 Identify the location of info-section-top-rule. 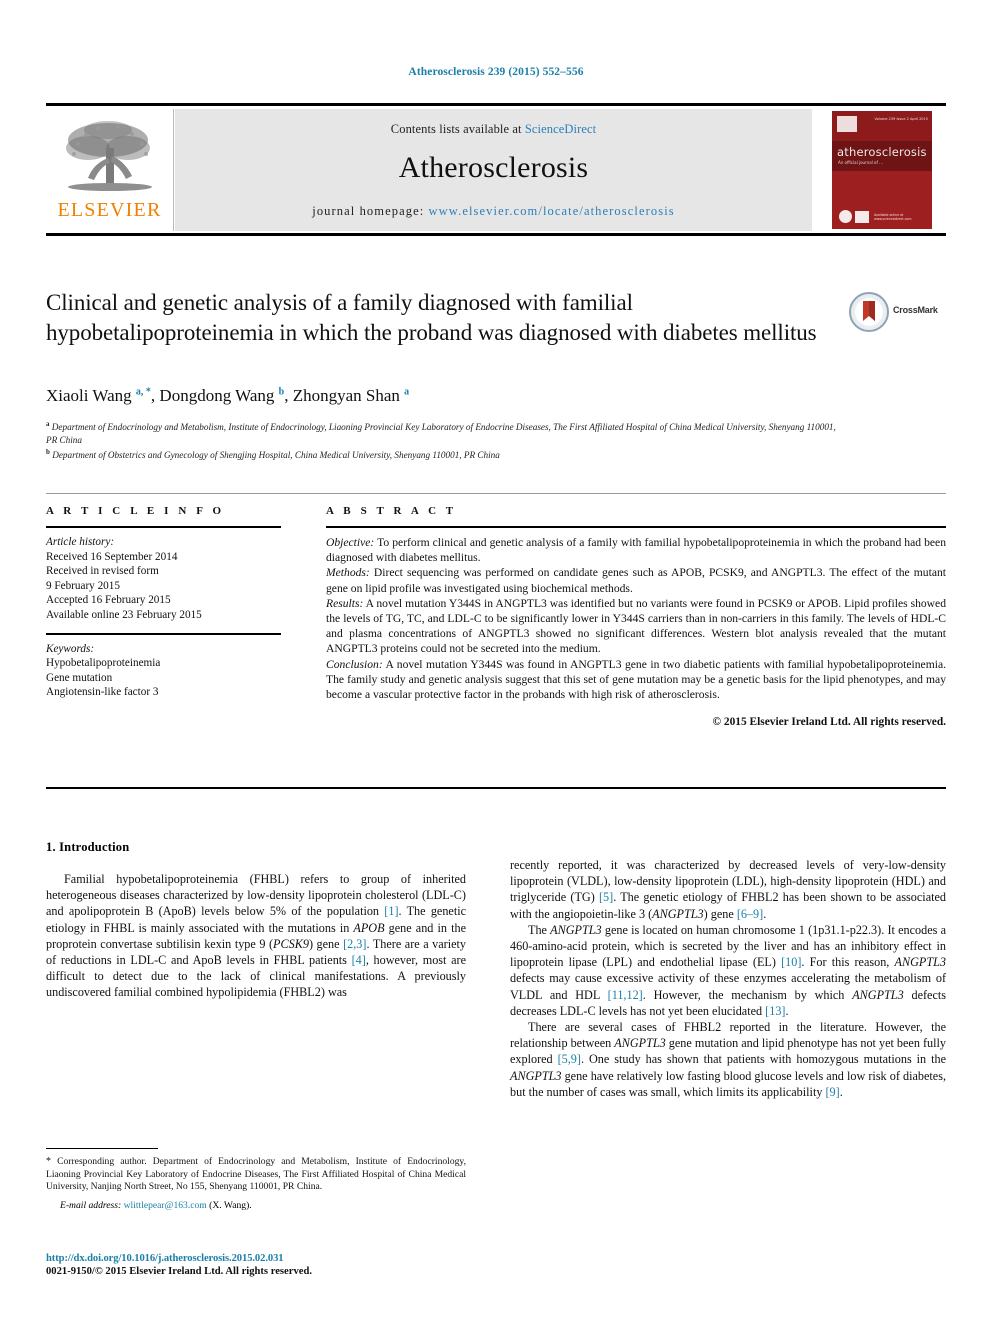
(496, 493).